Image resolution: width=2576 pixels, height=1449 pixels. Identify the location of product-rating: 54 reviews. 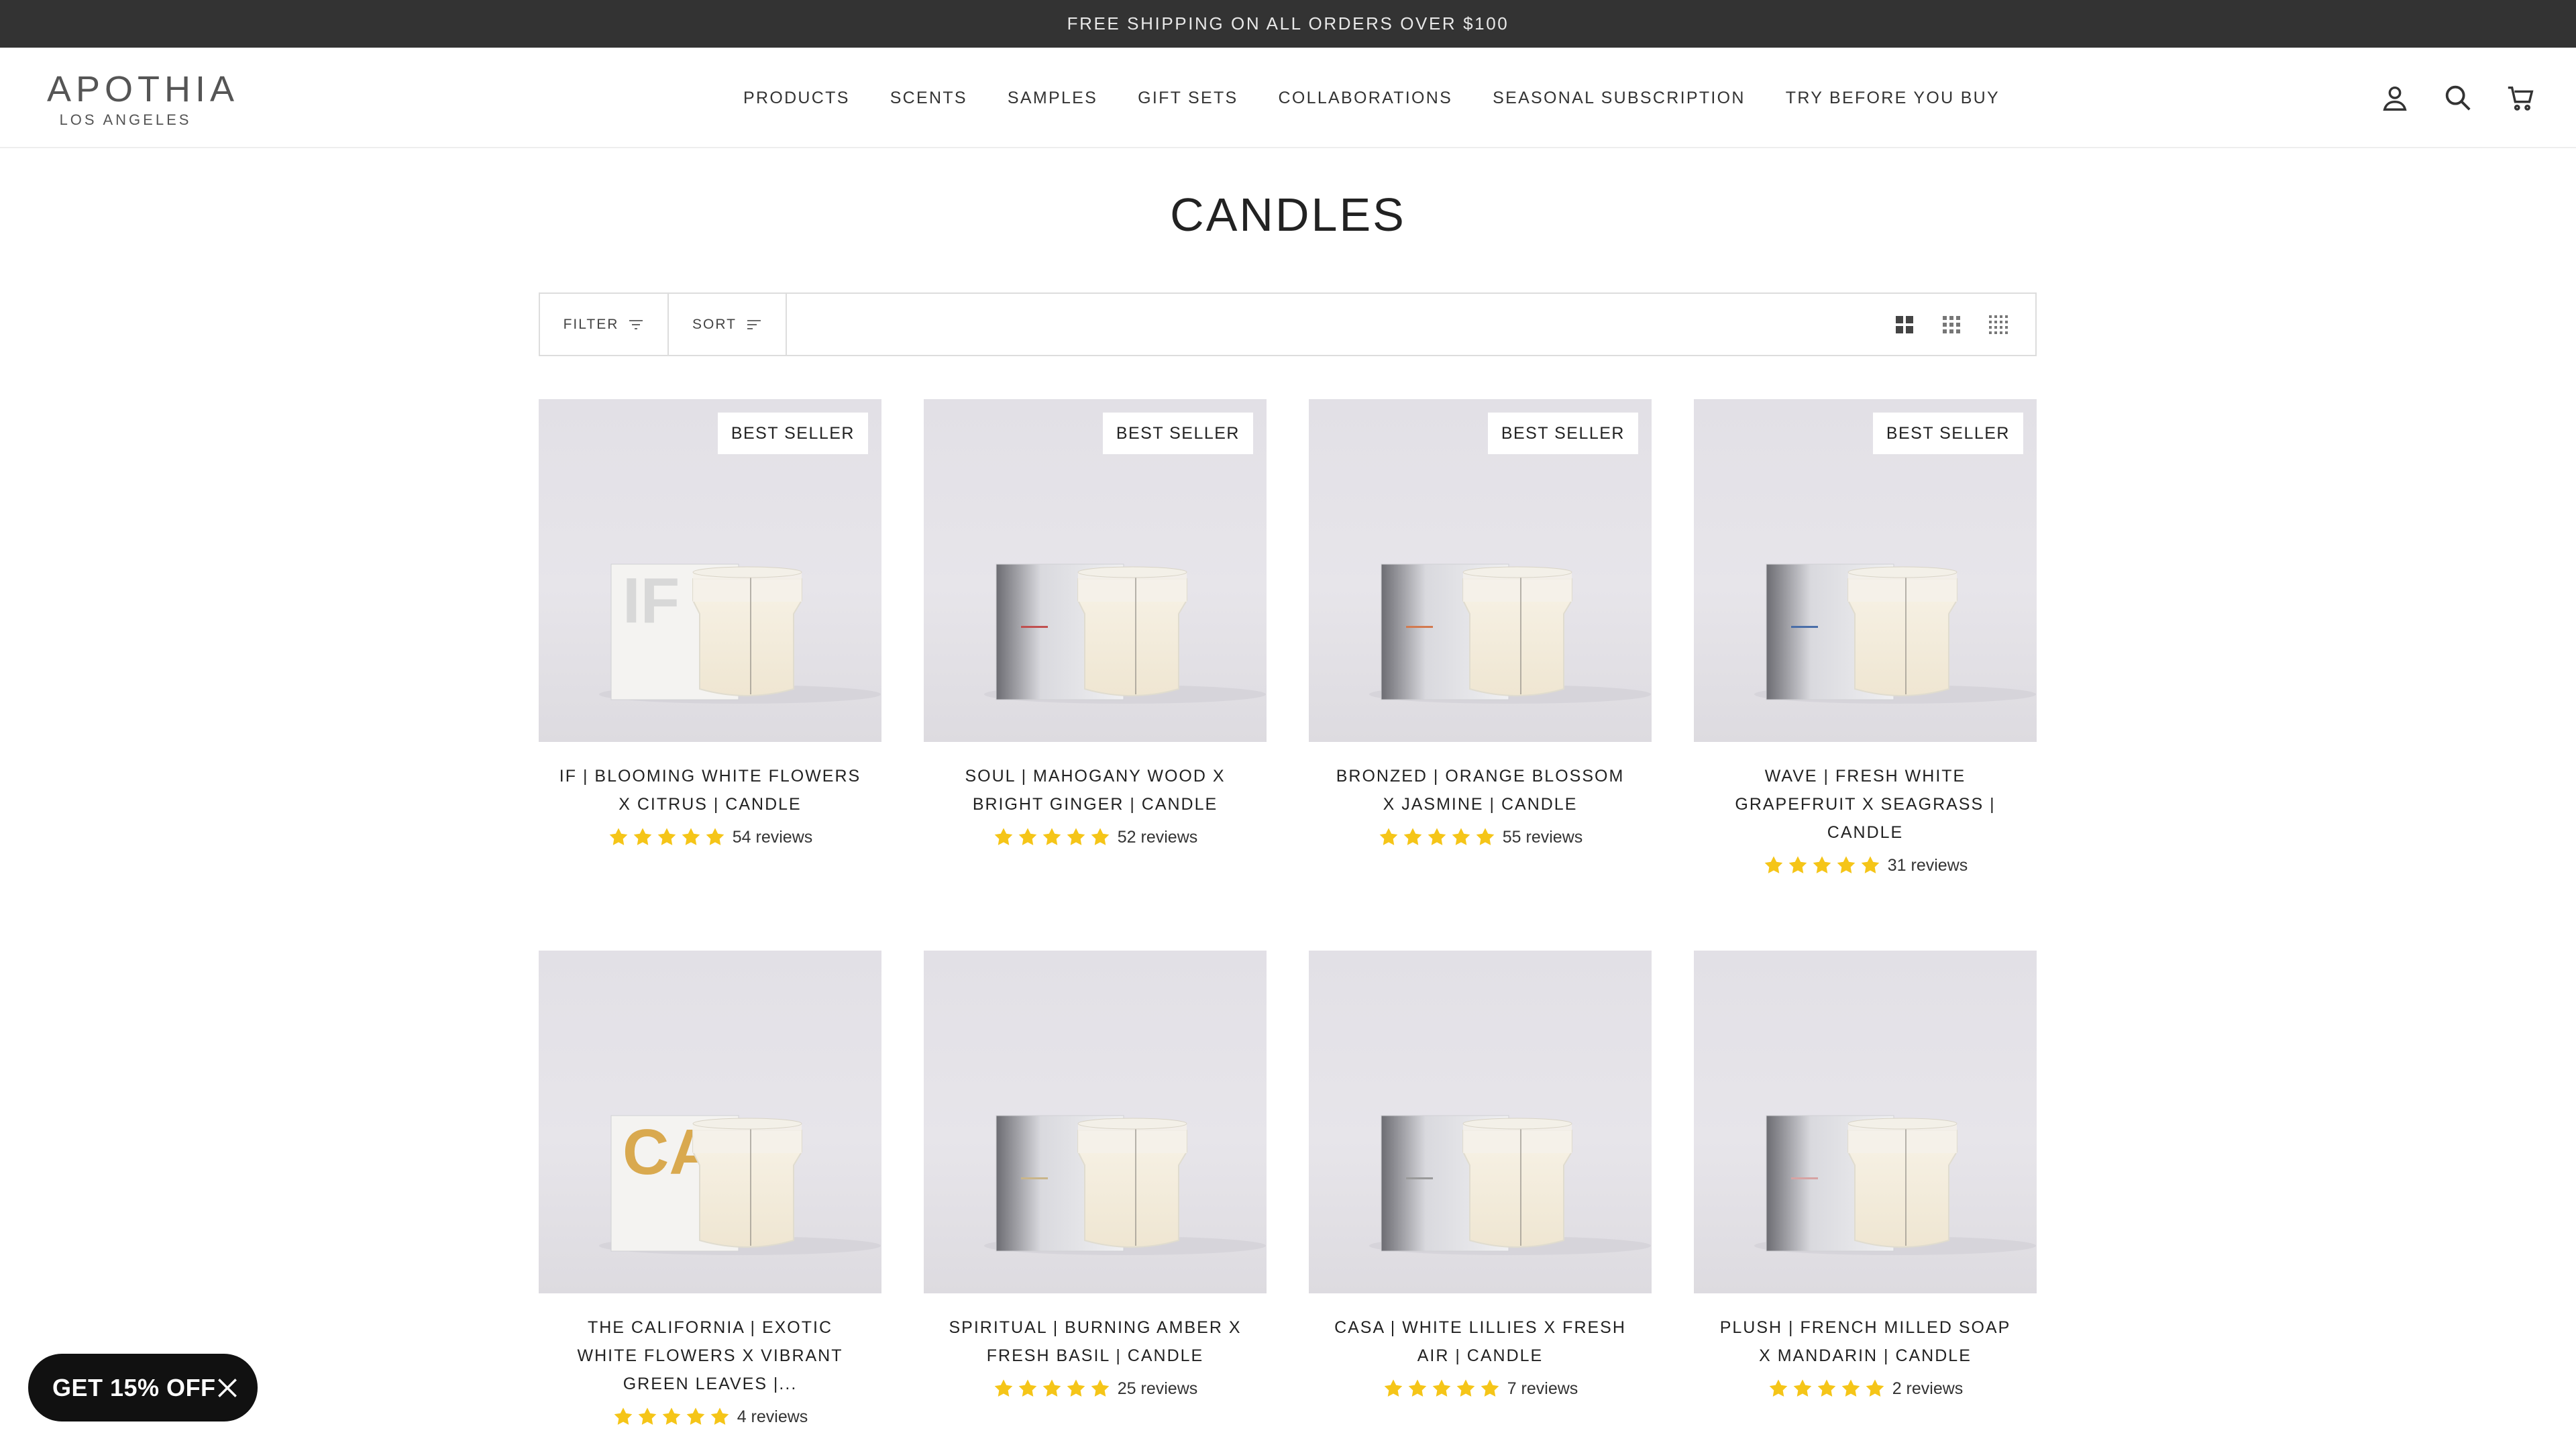
(710, 837).